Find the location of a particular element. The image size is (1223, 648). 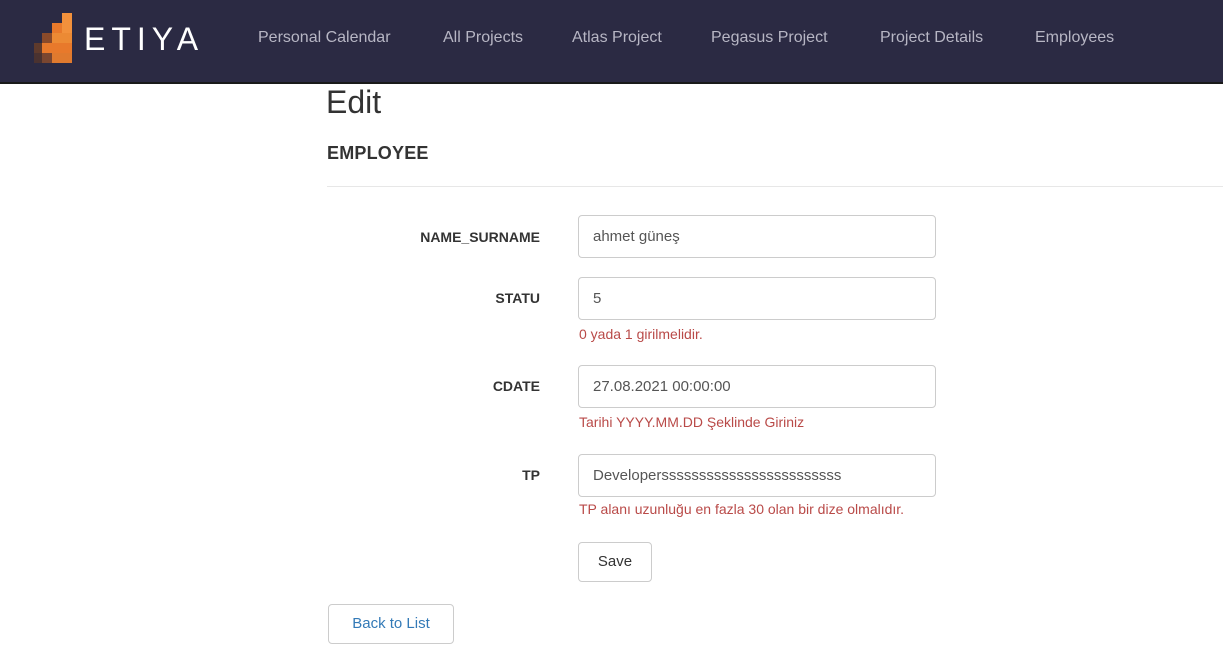

statu-label: STATU is located at coordinates (517, 298).